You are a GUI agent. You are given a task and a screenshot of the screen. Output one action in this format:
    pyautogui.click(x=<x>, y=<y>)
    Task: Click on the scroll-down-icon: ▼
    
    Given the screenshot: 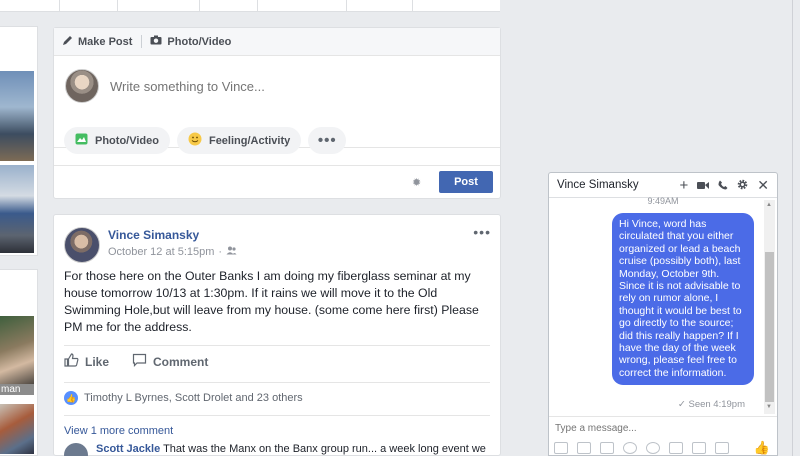 What is the action you would take?
    pyautogui.click(x=769, y=407)
    